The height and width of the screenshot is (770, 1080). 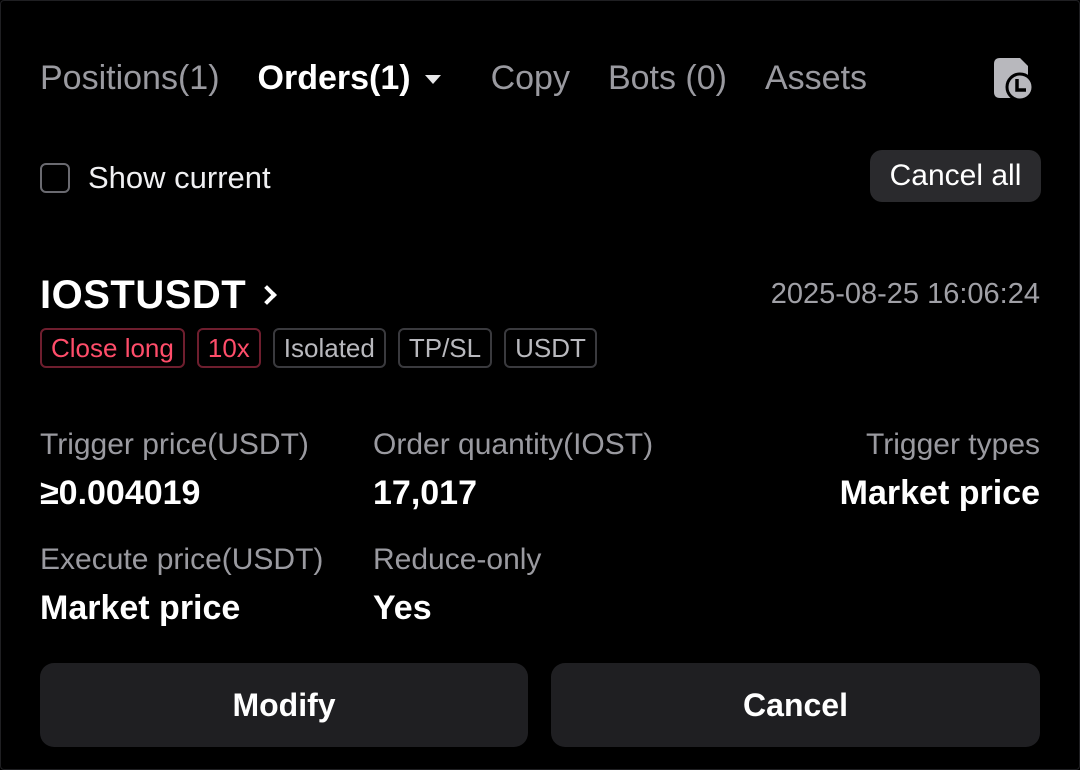 I want to click on chevron-right-icon, so click(x=267, y=295).